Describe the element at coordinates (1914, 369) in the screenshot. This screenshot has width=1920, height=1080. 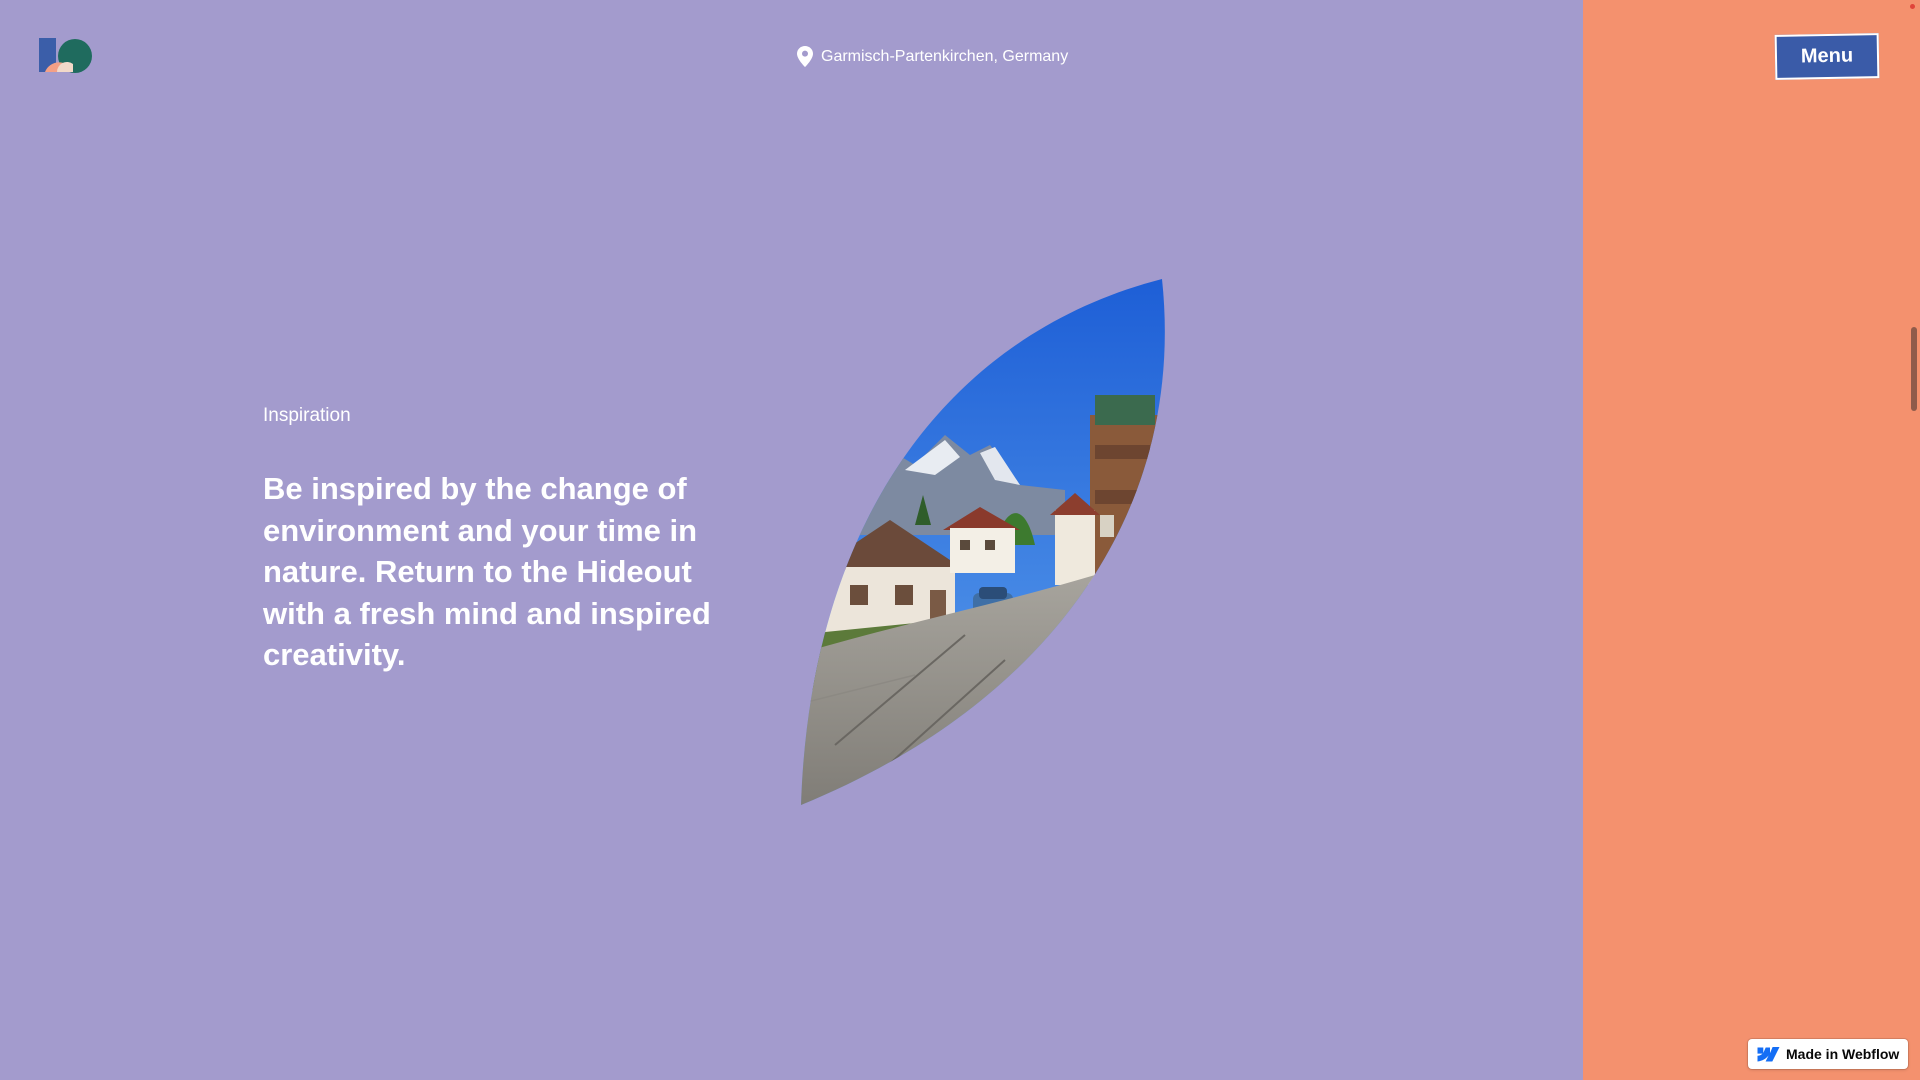
I see `scrollbar-thumb` at that location.